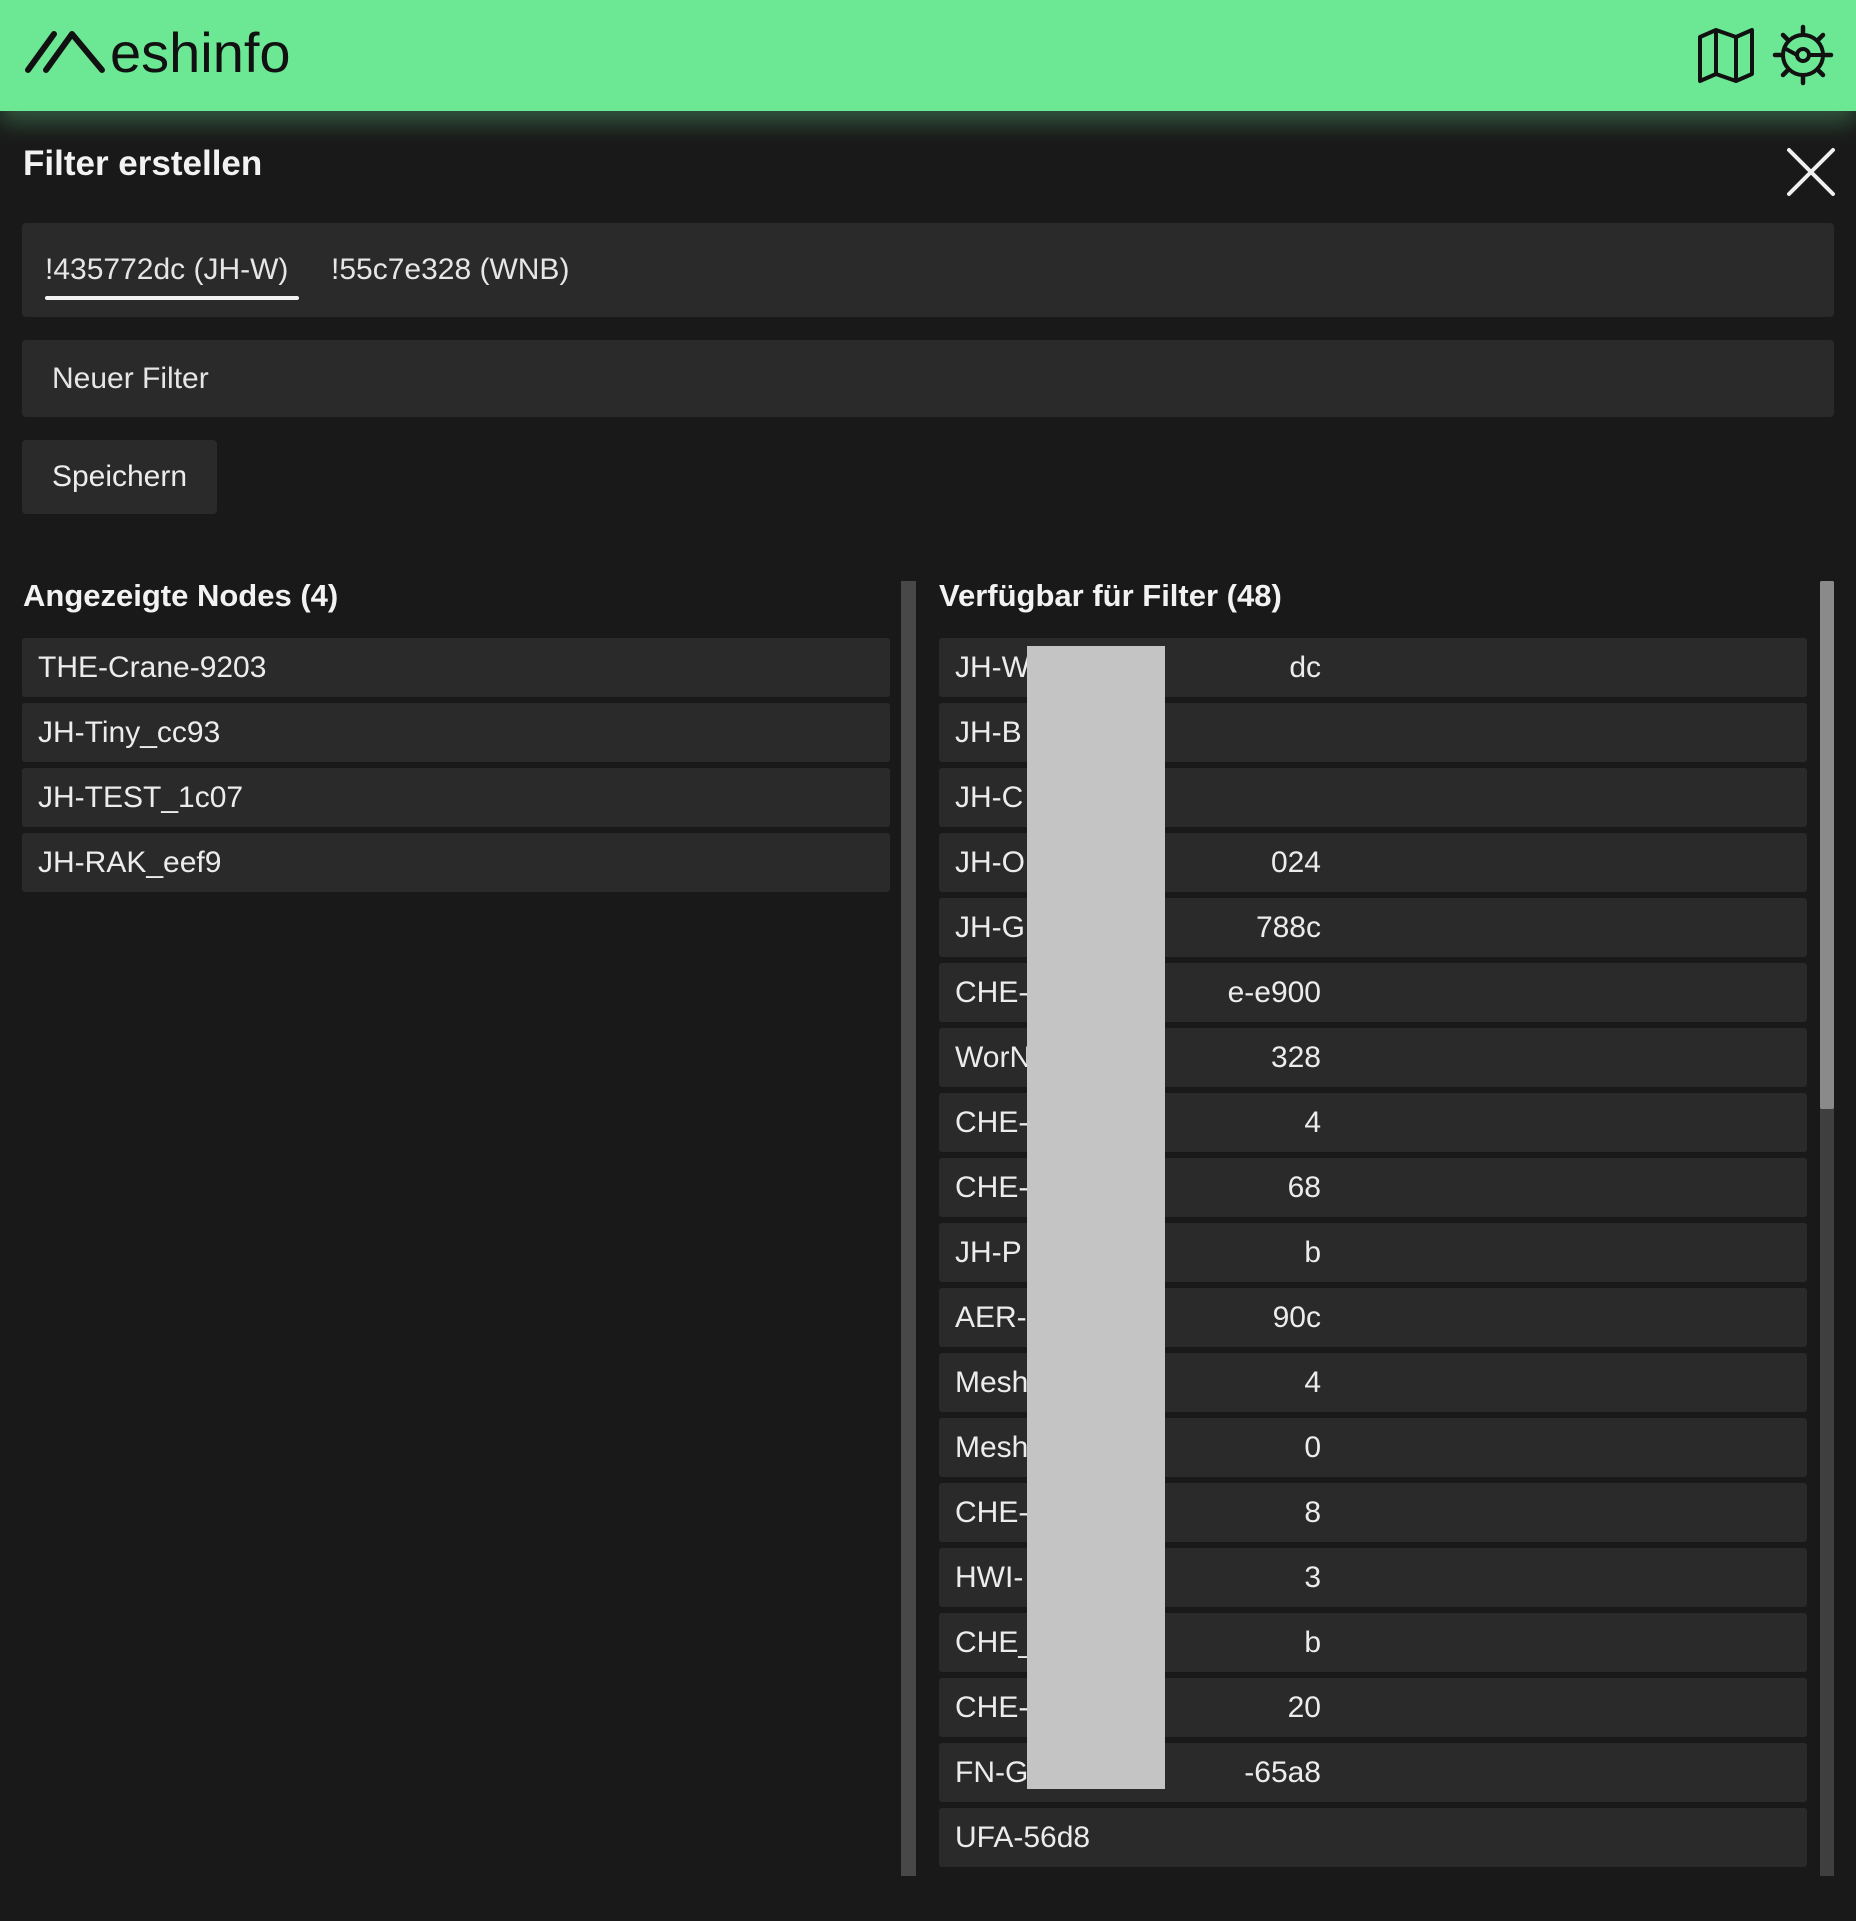 Image resolution: width=1856 pixels, height=1921 pixels. I want to click on node-name-end: 788c, so click(1288, 927).